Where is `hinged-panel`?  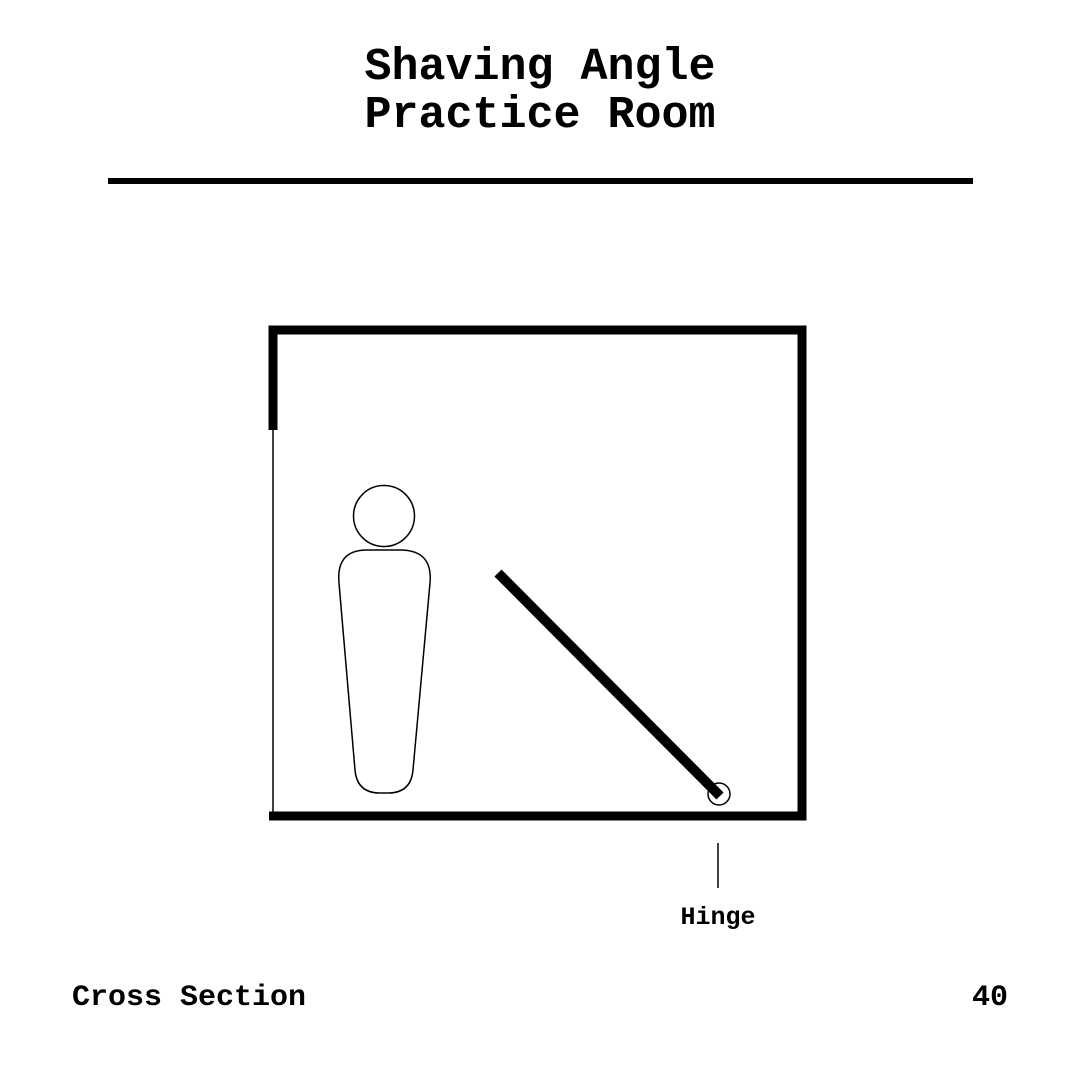 hinged-panel is located at coordinates (609, 684).